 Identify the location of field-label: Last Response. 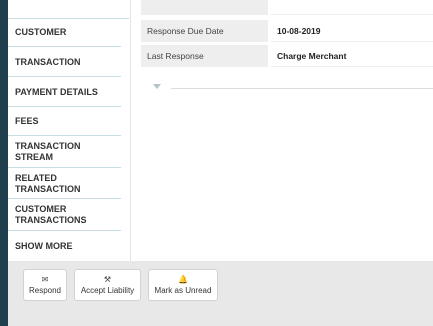
(204, 56).